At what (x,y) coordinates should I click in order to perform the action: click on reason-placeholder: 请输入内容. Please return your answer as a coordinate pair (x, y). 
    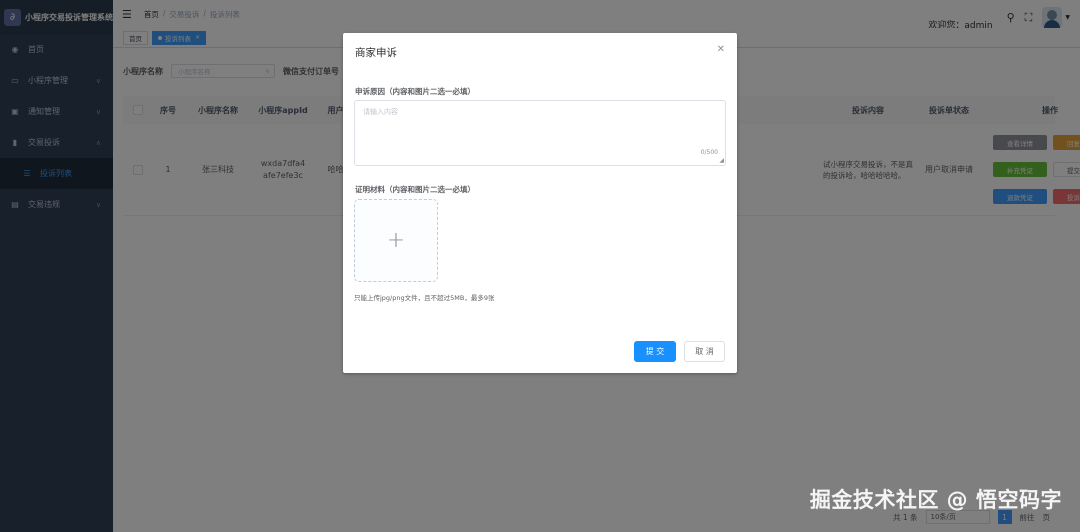
    Looking at the image, I should click on (380, 112).